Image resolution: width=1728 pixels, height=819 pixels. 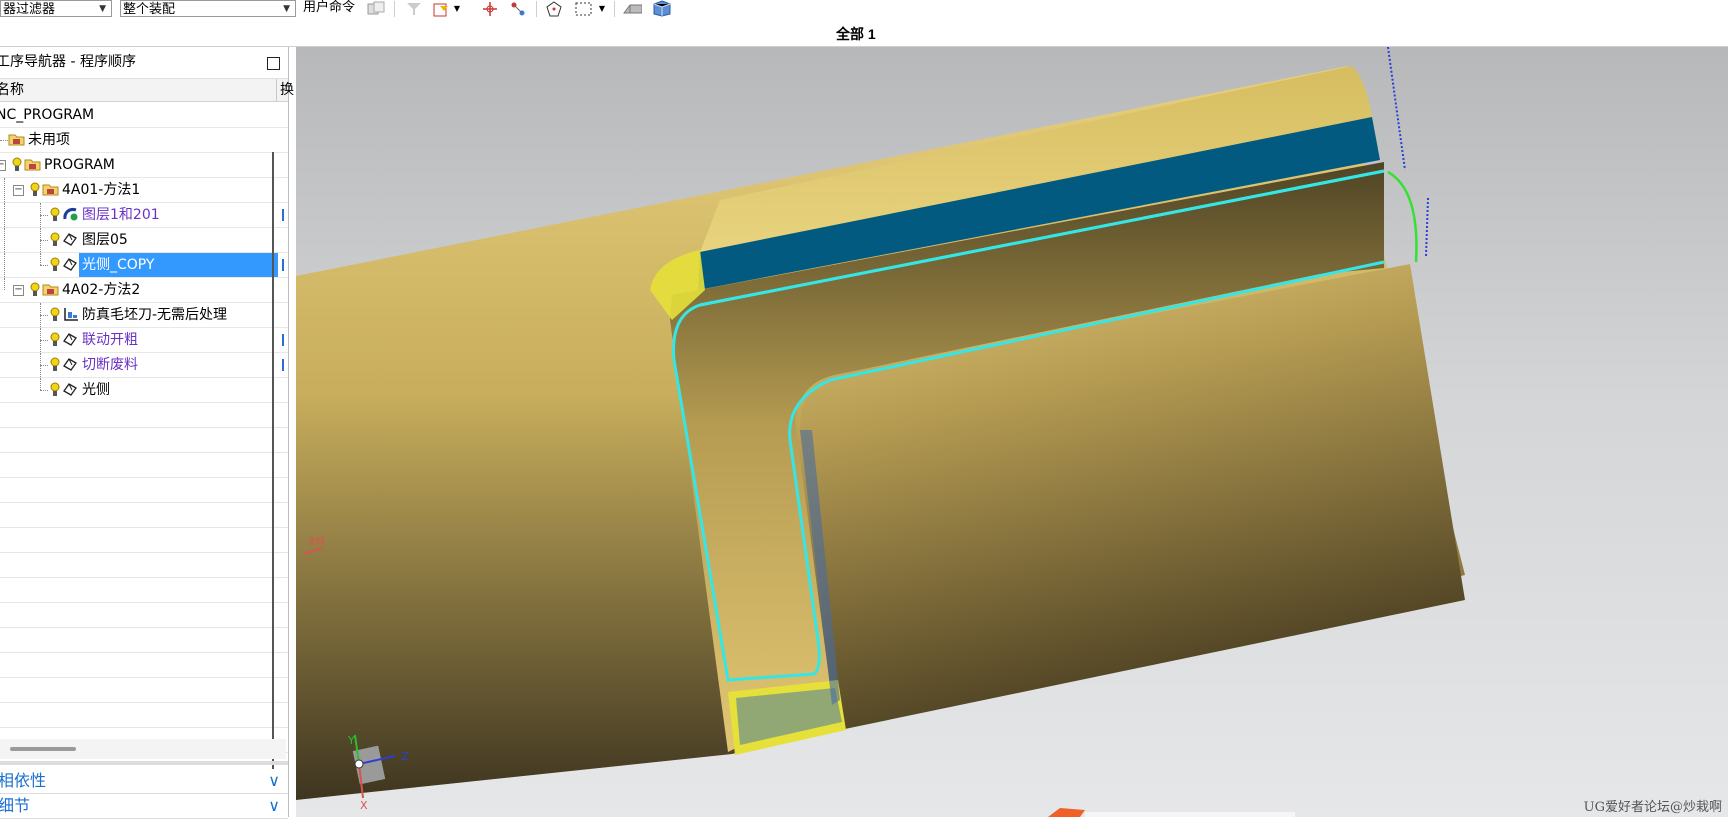 What do you see at coordinates (155, 315) in the screenshot?
I see `tree-item-label: 防真毛坯刀-无需后处理` at bounding box center [155, 315].